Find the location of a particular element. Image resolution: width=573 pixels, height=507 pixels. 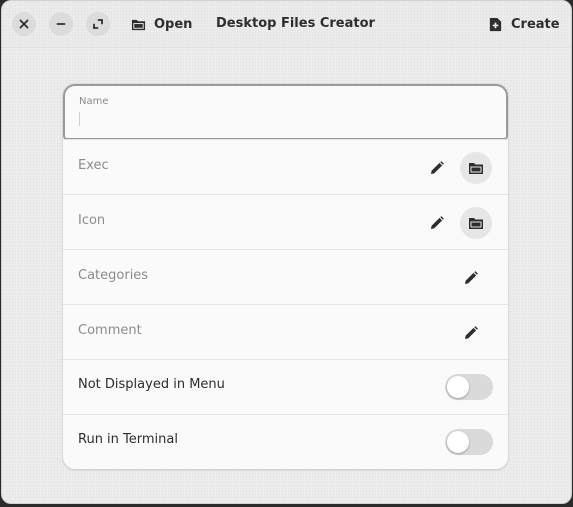

close-button is located at coordinates (24, 24).